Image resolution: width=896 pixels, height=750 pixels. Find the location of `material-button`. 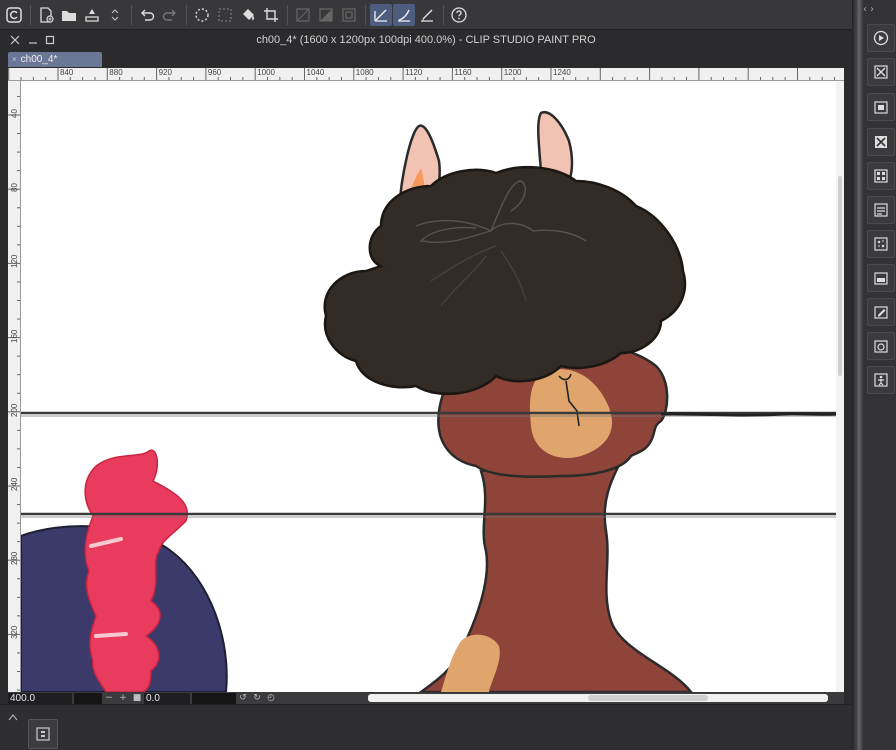

material-button is located at coordinates (881, 244).